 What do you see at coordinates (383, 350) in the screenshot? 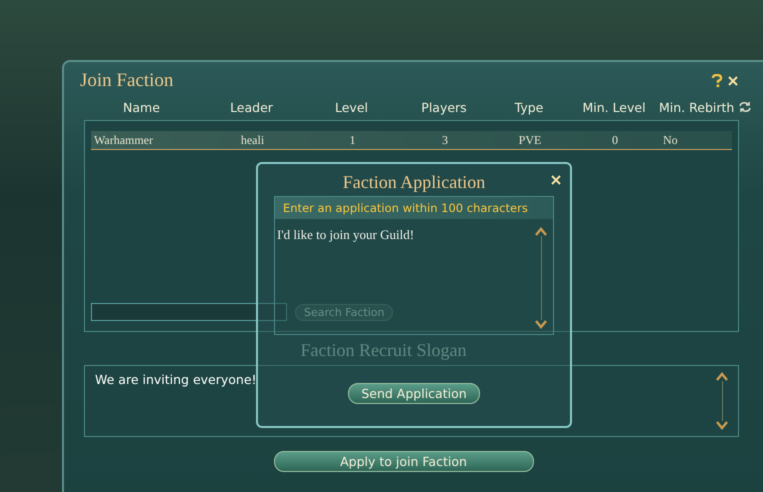
I see `section-title: Faction Recruit Slogan` at bounding box center [383, 350].